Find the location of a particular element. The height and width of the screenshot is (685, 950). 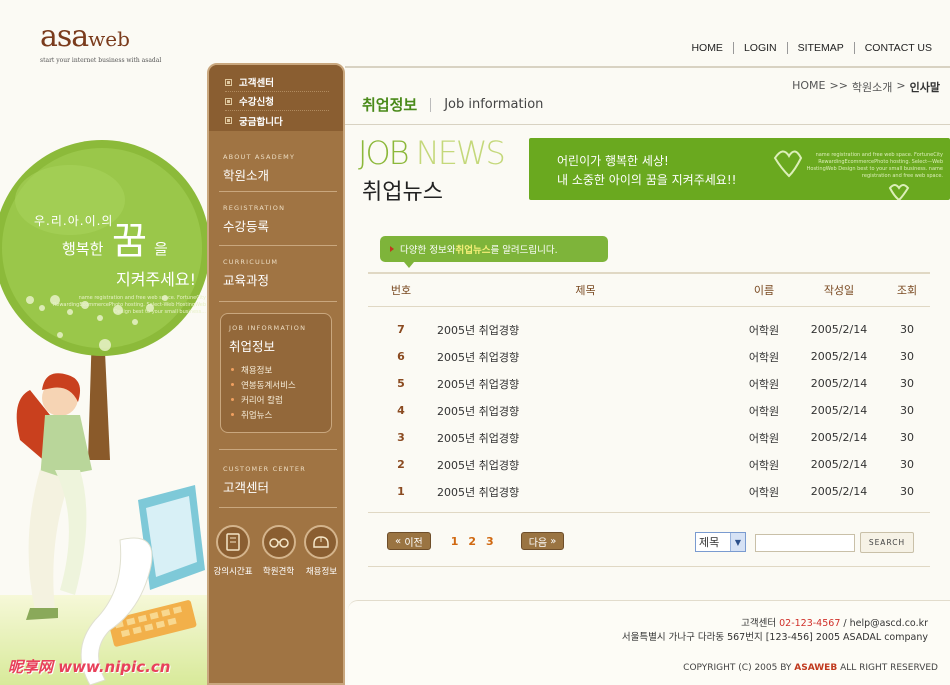

search-button: SEARCH is located at coordinates (887, 542).